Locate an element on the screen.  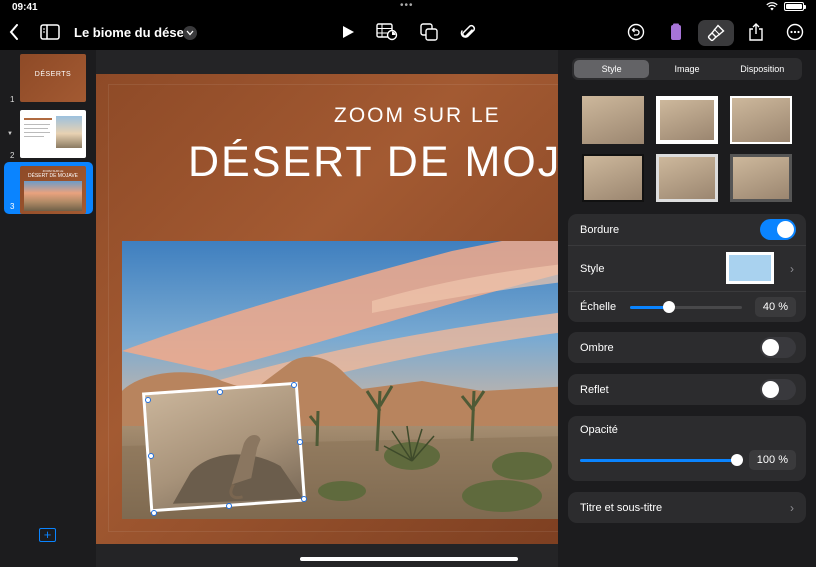
title-subtitle-label: Titre et sous-titre is located at coordinates (621, 507).